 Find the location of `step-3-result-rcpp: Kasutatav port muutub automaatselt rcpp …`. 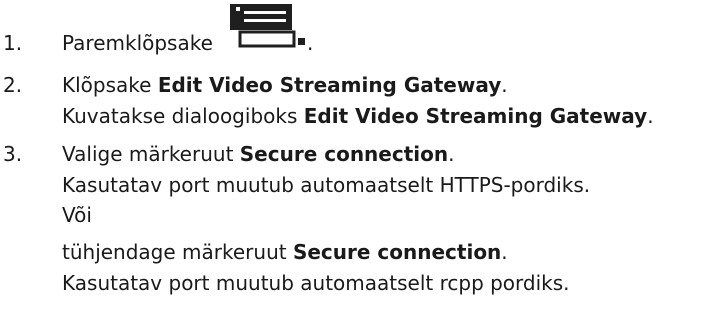

step-3-result-rcpp: Kasutatav port muutub automaatselt rcpp … is located at coordinates (316, 283).